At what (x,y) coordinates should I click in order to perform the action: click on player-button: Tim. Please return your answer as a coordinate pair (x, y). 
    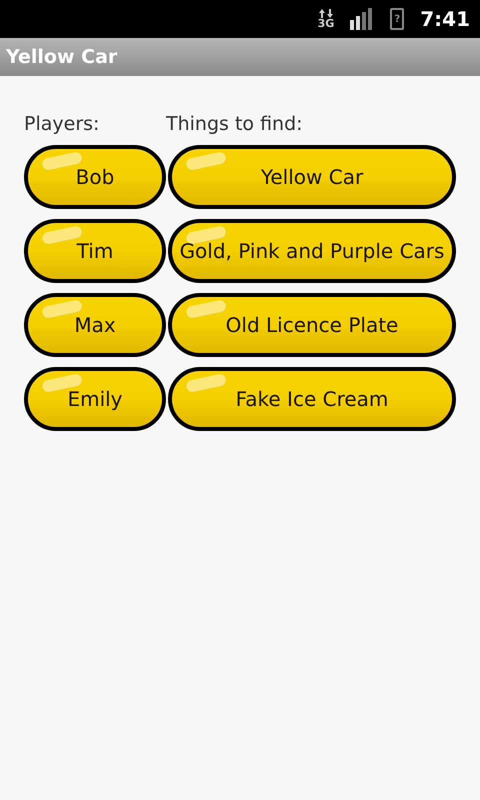
    Looking at the image, I should click on (95, 250).